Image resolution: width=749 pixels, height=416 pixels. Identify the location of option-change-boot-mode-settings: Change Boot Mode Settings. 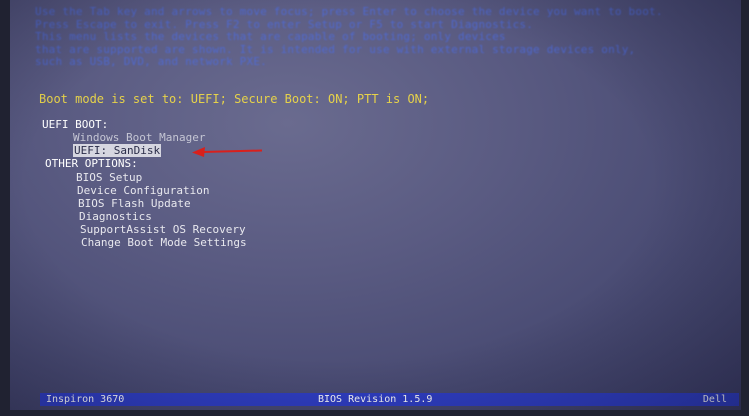
(164, 242).